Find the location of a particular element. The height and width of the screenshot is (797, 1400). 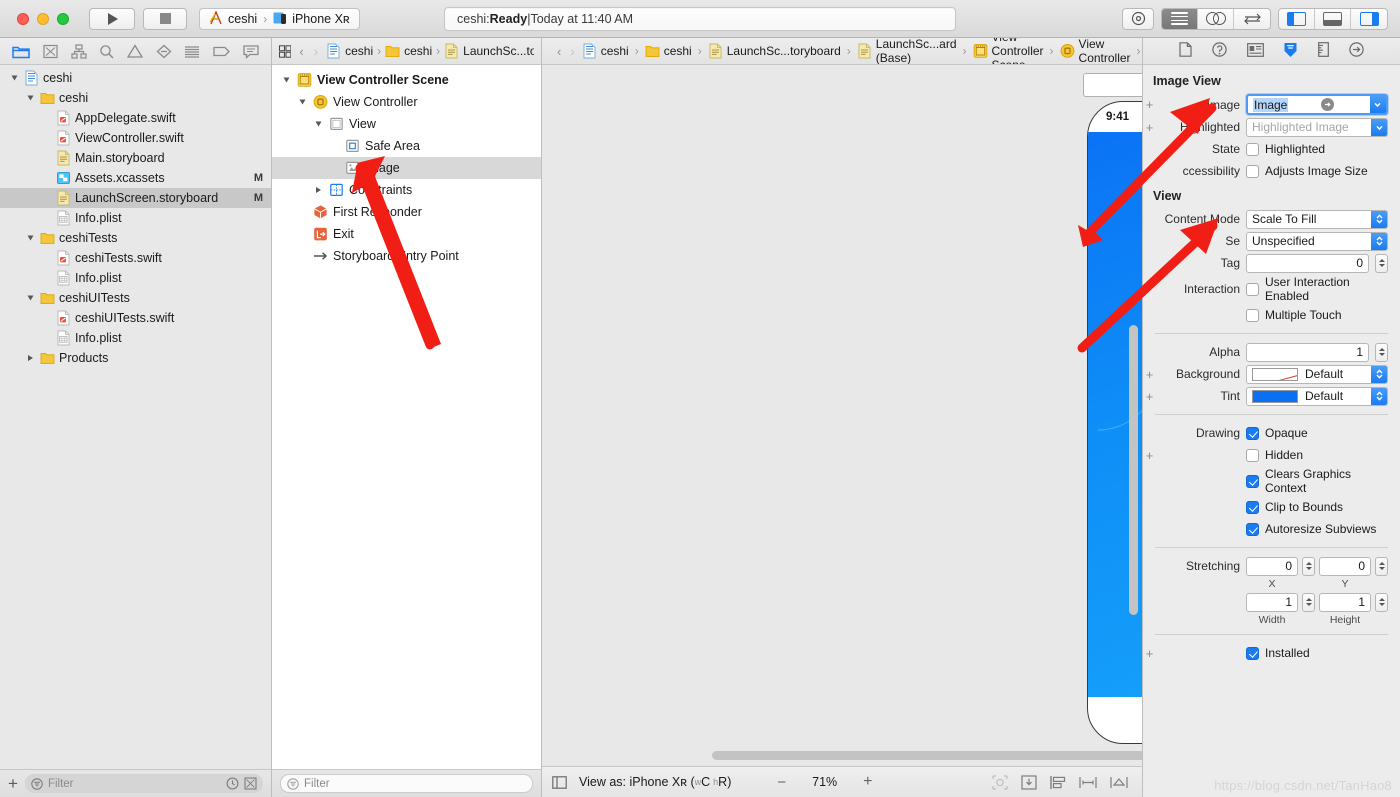

minimize-window-button is located at coordinates (43, 18).